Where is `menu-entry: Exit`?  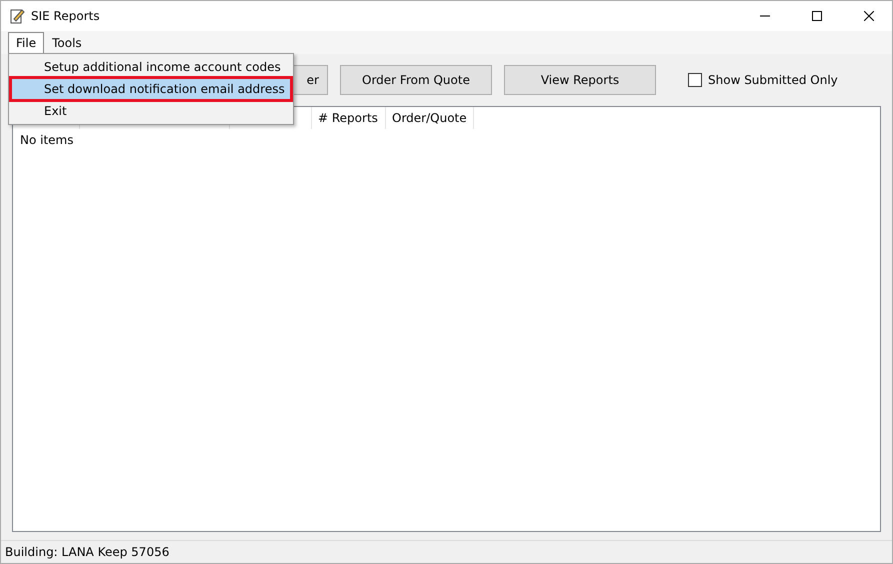
menu-entry: Exit is located at coordinates (151, 111).